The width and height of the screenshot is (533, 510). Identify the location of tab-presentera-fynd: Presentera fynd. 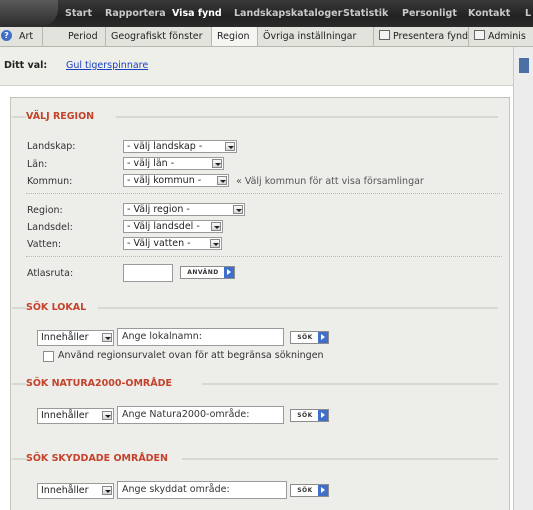
(421, 36).